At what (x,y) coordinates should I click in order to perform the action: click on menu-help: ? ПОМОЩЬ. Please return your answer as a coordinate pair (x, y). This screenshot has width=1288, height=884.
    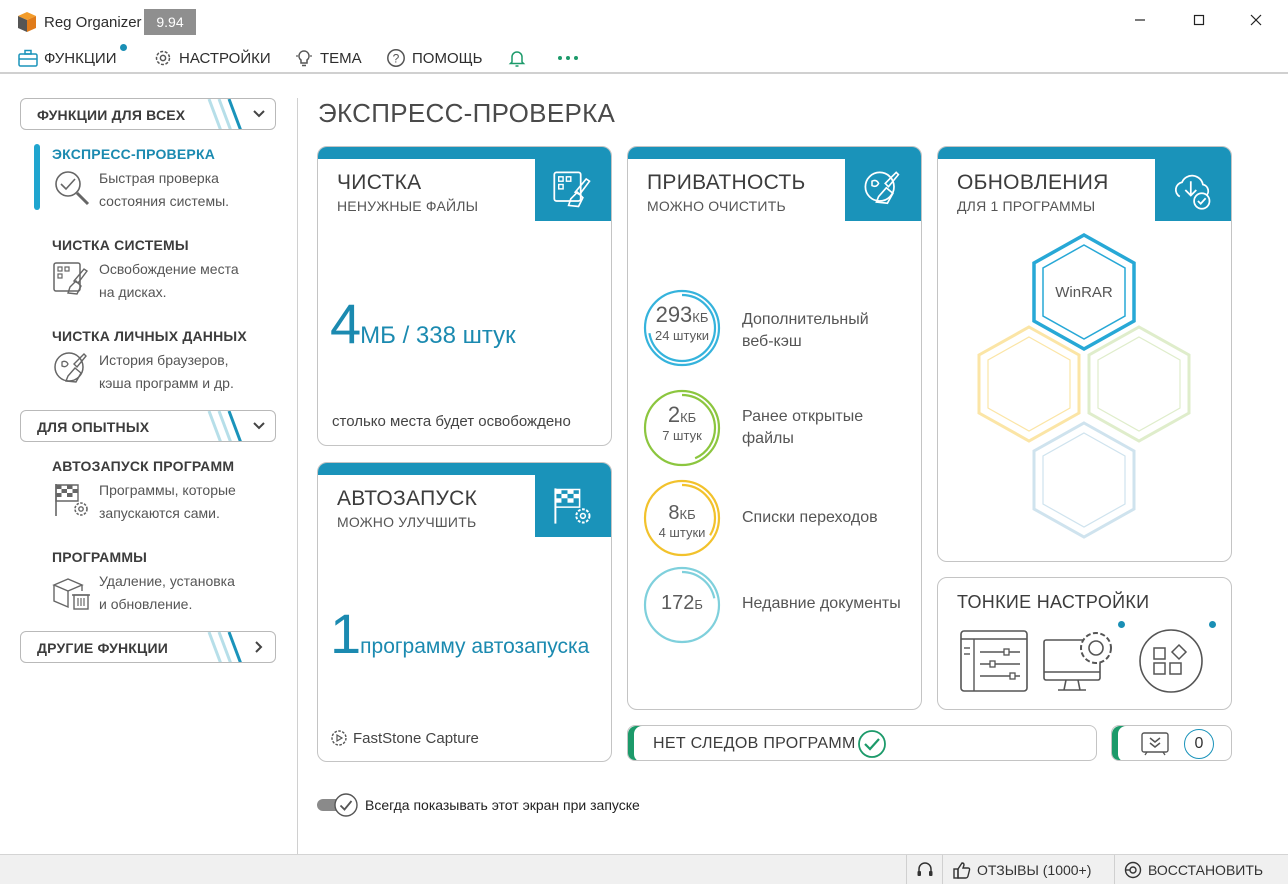
    Looking at the image, I should click on (434, 58).